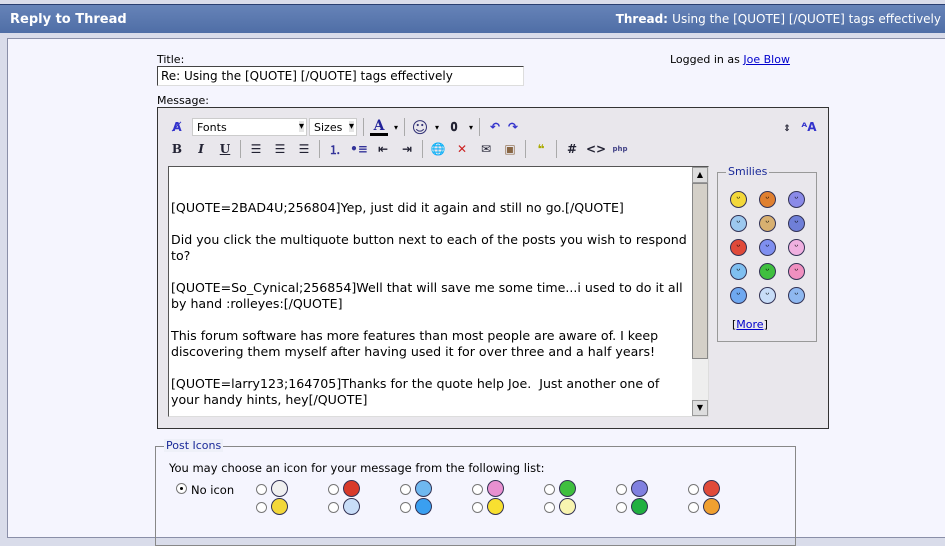 The image size is (945, 546). What do you see at coordinates (333, 507) in the screenshot?
I see `cool-post-icon-radio` at bounding box center [333, 507].